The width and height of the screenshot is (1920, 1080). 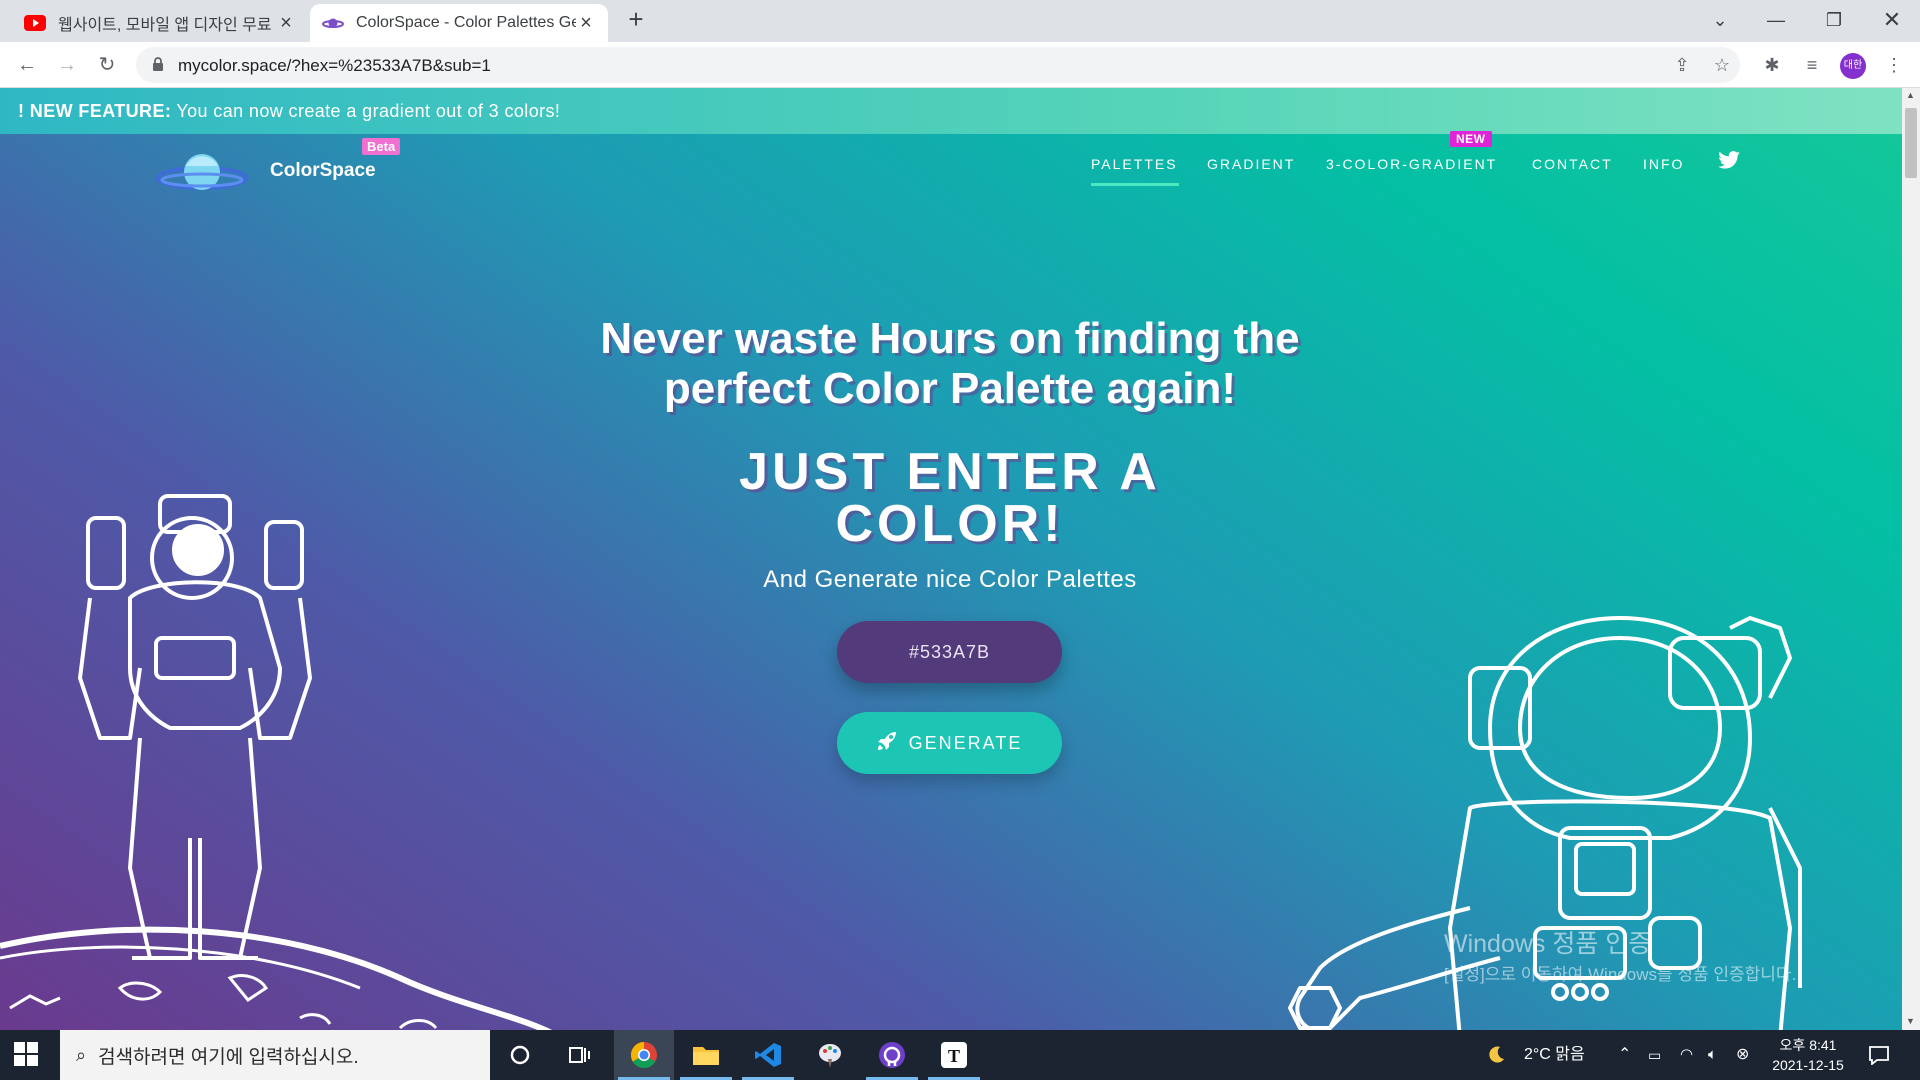 What do you see at coordinates (938, 65) in the screenshot?
I see `address-bar: mycolor.space/?hex=%23533A7B&sub=1 ⇪ ☆` at bounding box center [938, 65].